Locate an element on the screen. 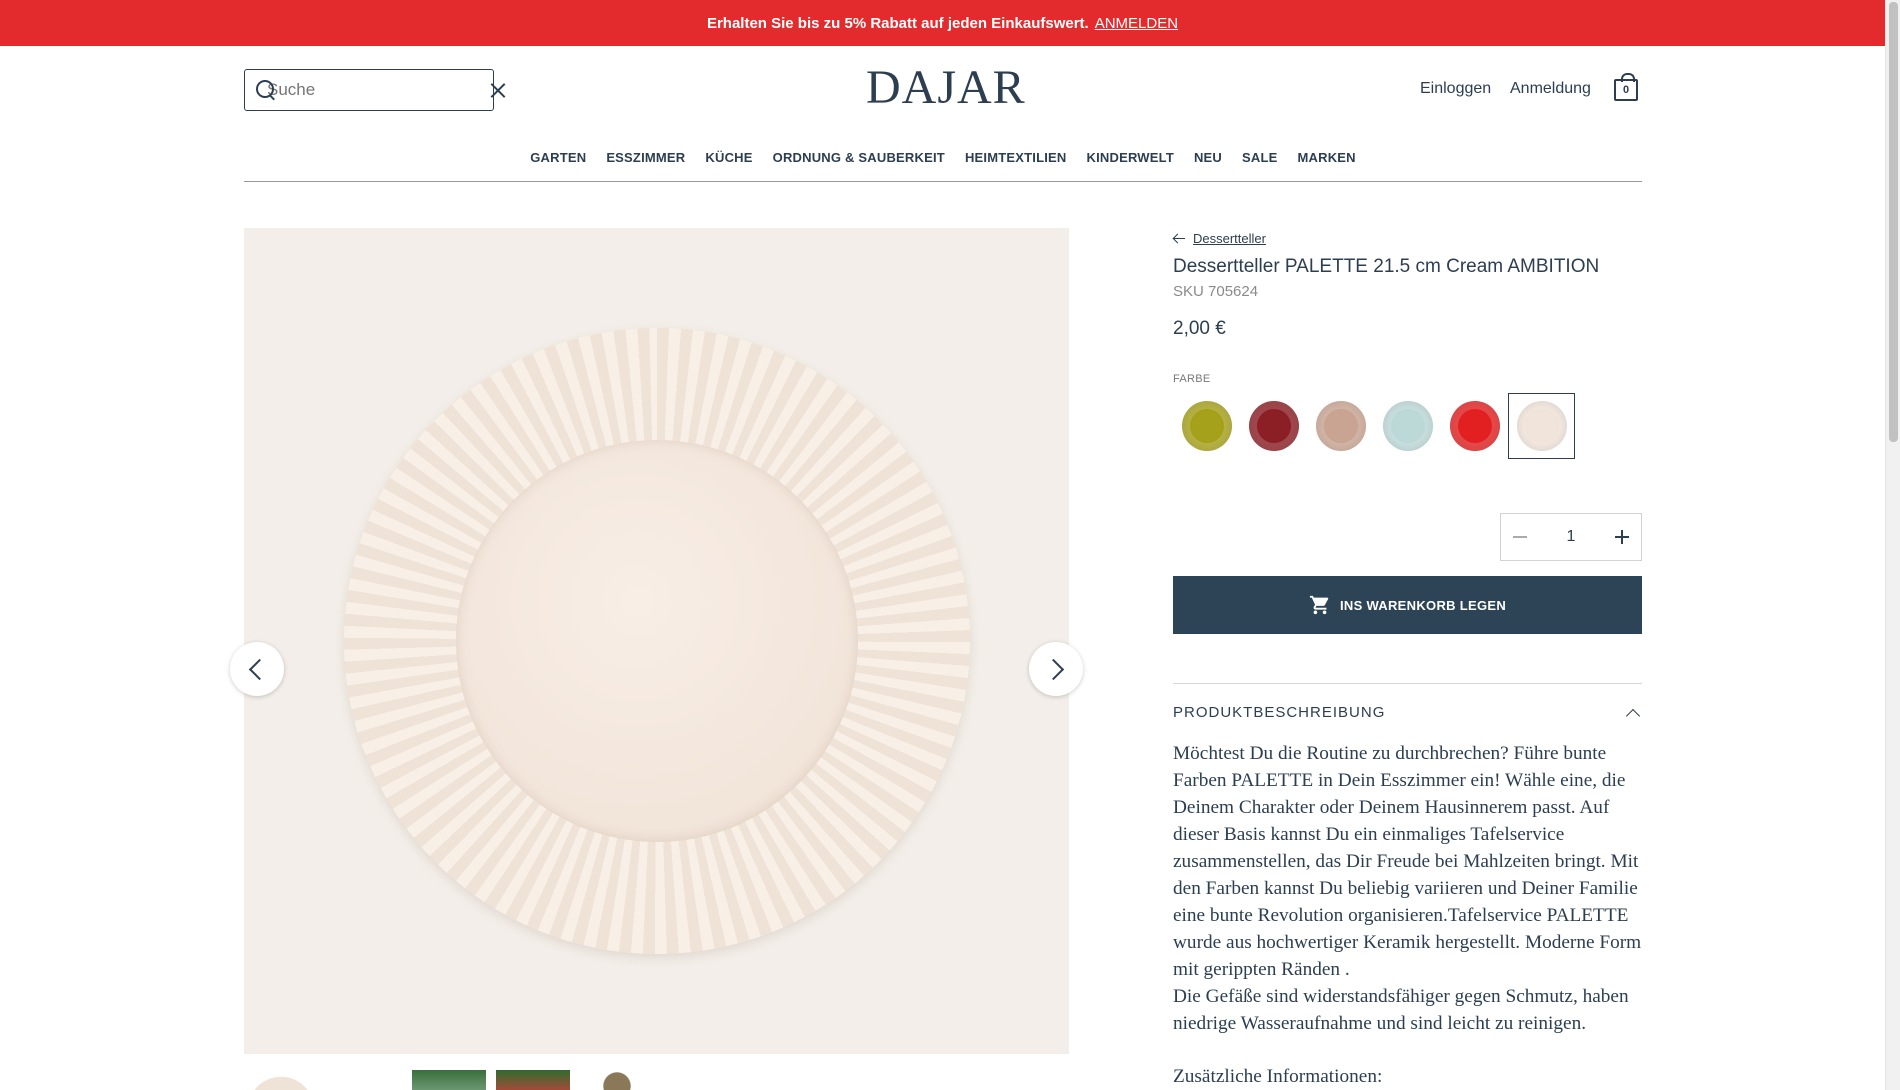 The width and height of the screenshot is (1900, 1090). quantity-stepper is located at coordinates (1571, 537).